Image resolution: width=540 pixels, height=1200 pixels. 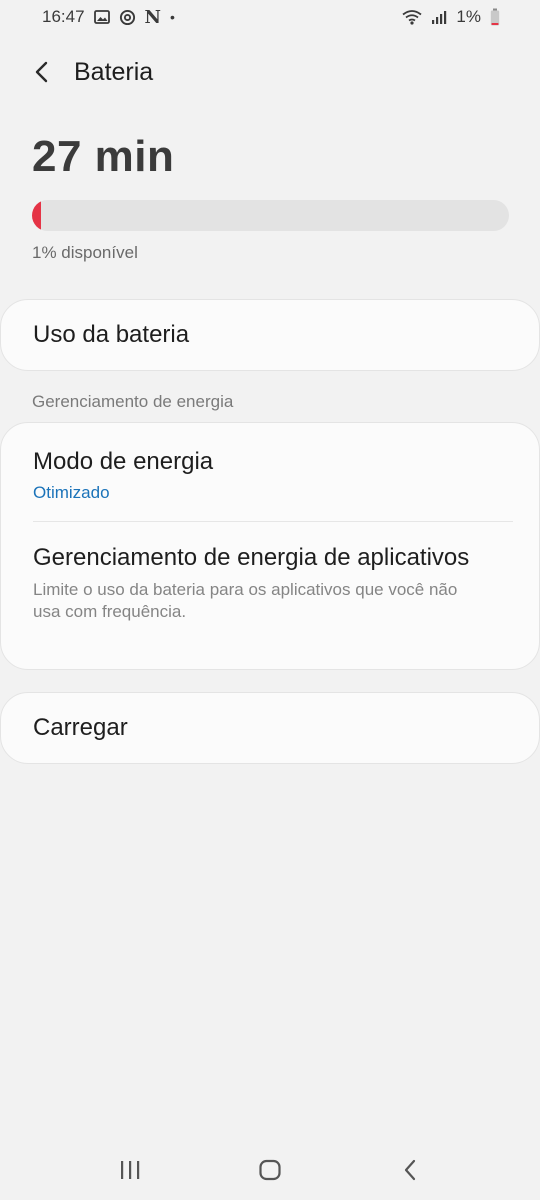 I want to click on app-power-management-title: Gerenciamento de energia de aplicativos, so click(x=251, y=557).